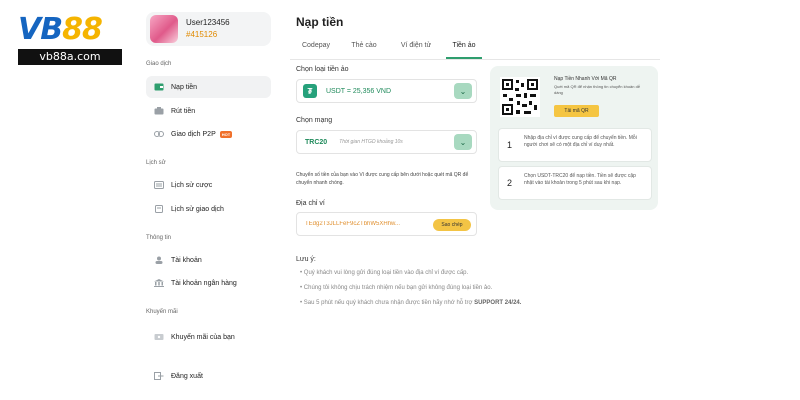 The height and width of the screenshot is (400, 800). I want to click on network-select: TRC20 Thời gian HTGD khoảng 10s ⌄, so click(386, 142).